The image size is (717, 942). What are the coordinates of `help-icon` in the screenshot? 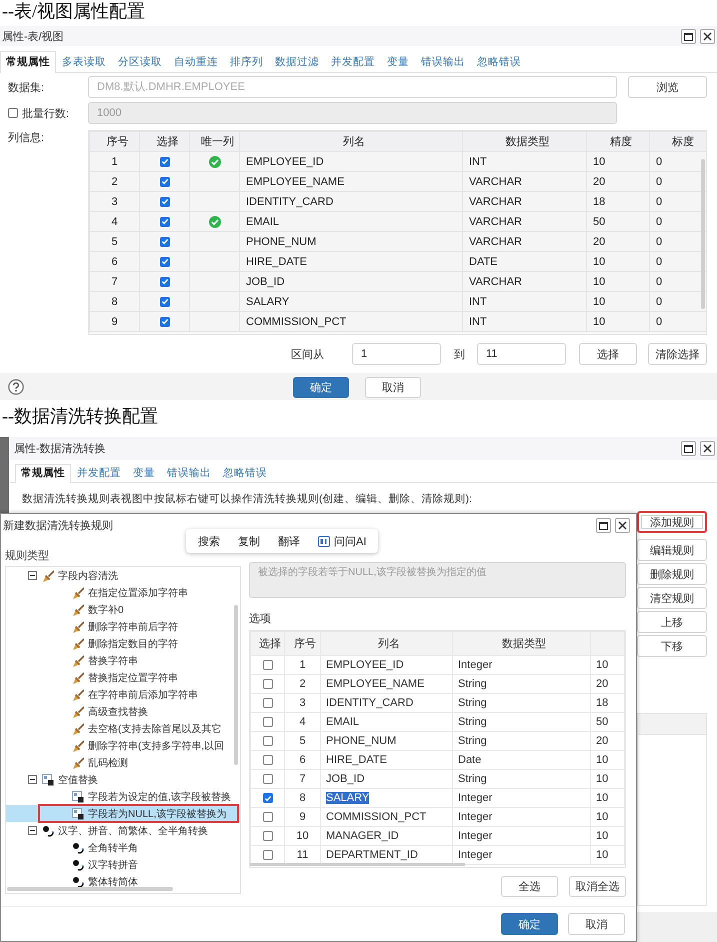 It's located at (16, 386).